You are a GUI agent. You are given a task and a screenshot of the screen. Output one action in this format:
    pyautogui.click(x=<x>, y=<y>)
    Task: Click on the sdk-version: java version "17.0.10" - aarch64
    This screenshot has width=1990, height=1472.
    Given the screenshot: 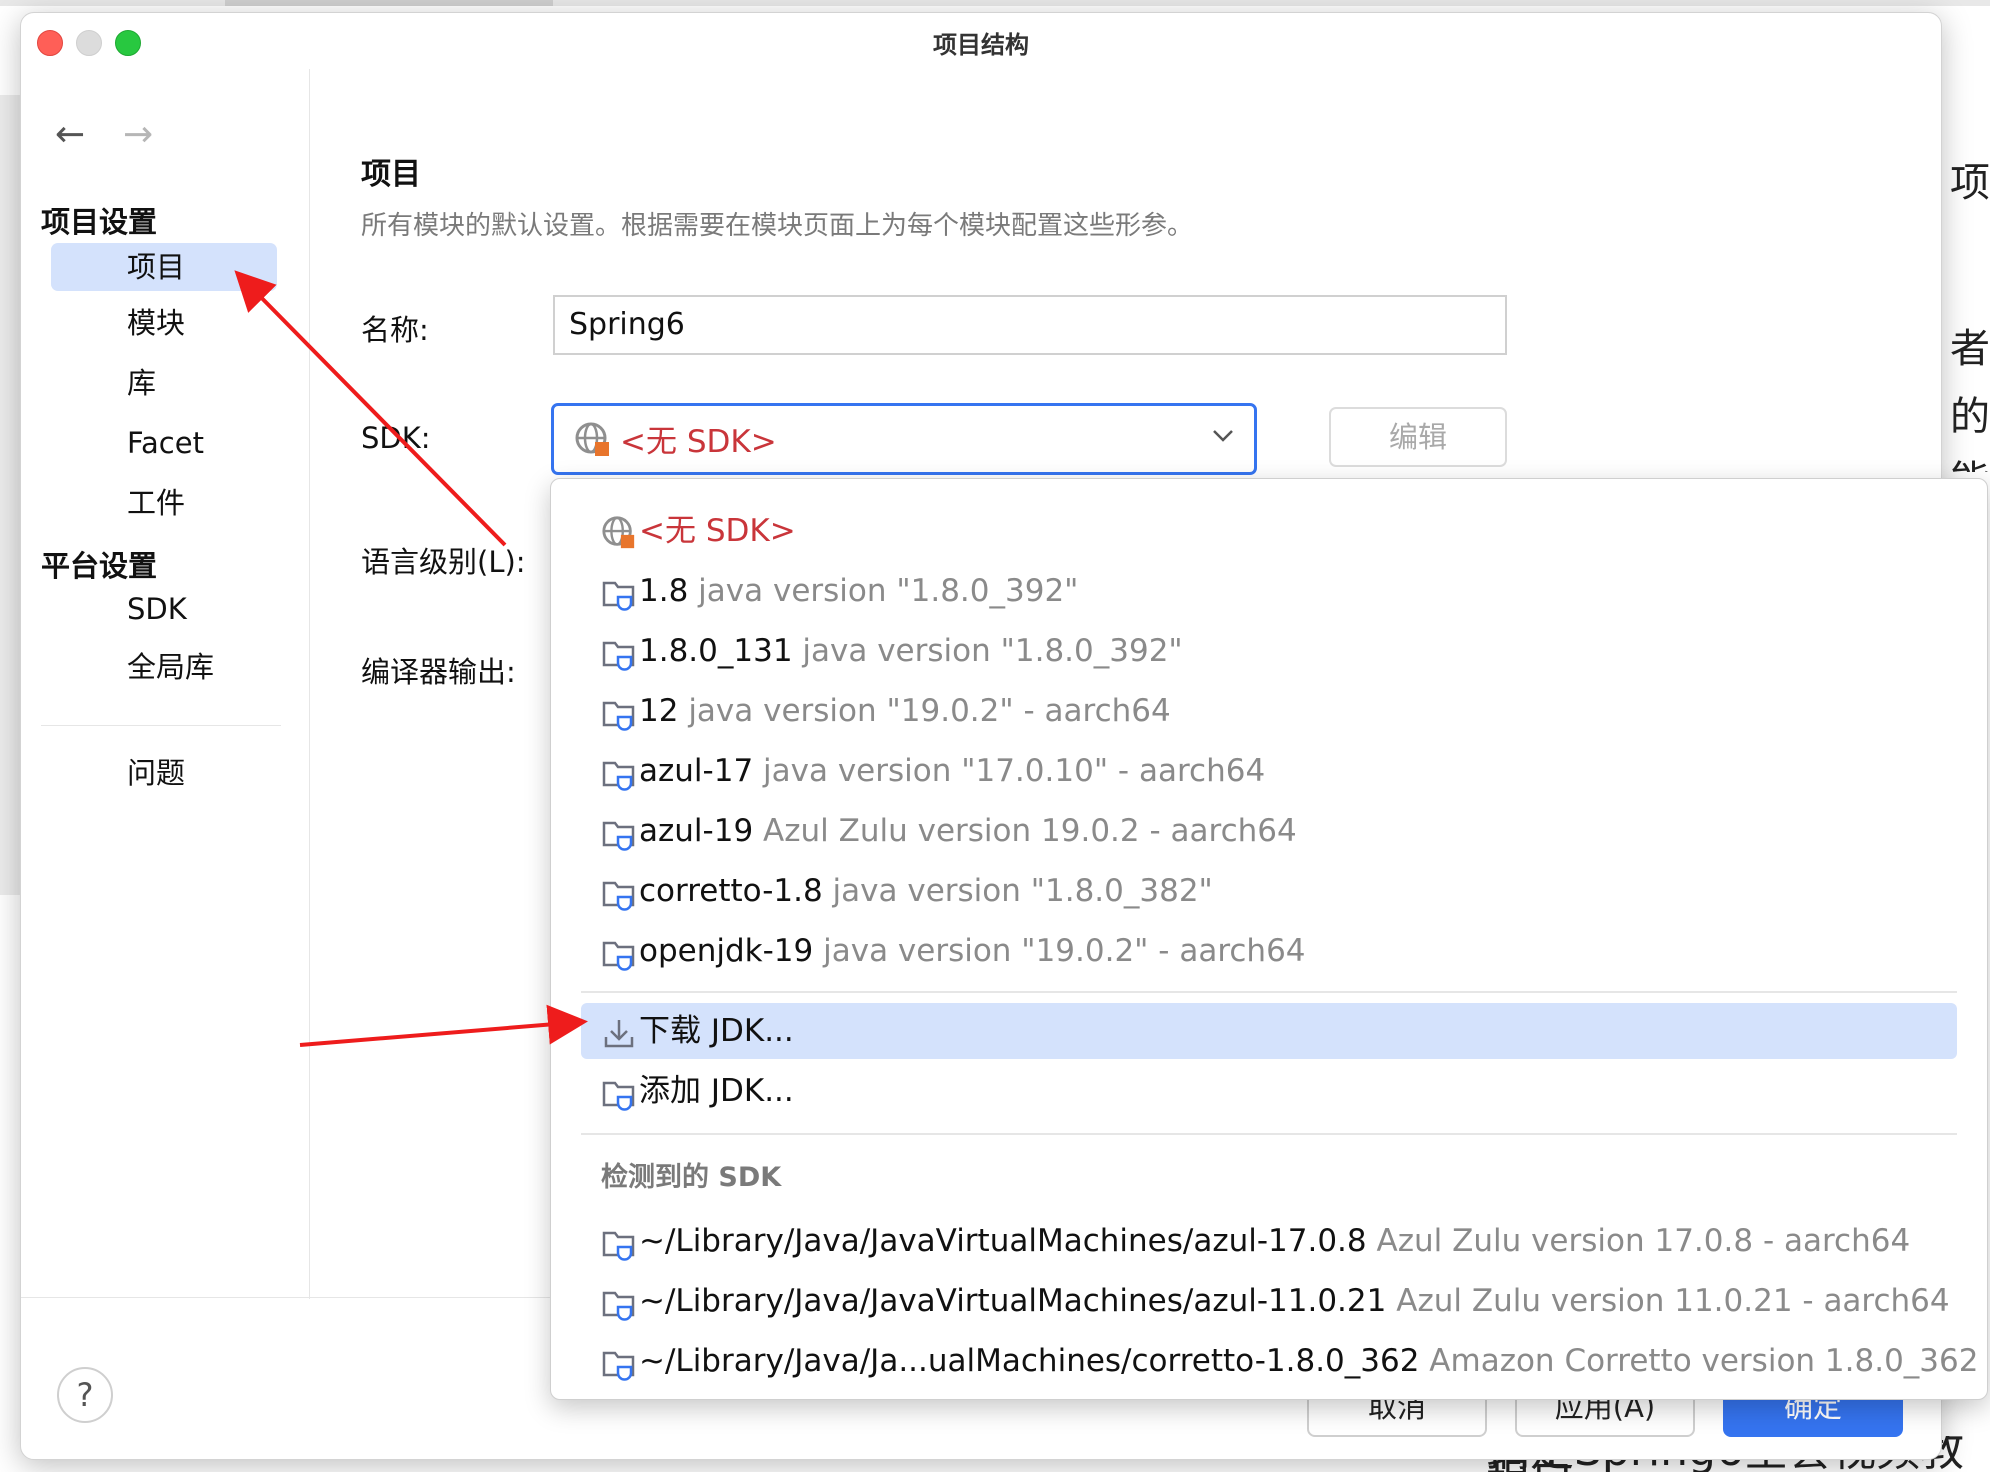 What is the action you would take?
    pyautogui.click(x=1014, y=771)
    